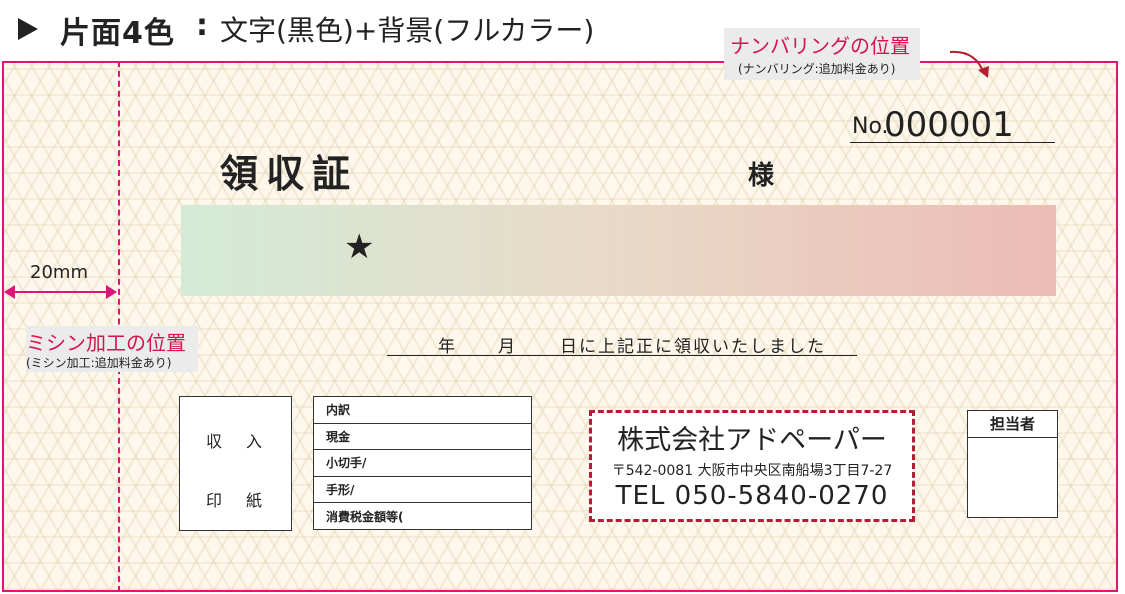 This screenshot has width=1125, height=594. Describe the element at coordinates (422, 410) in the screenshot. I see `breakdown-row: 内訳` at that location.